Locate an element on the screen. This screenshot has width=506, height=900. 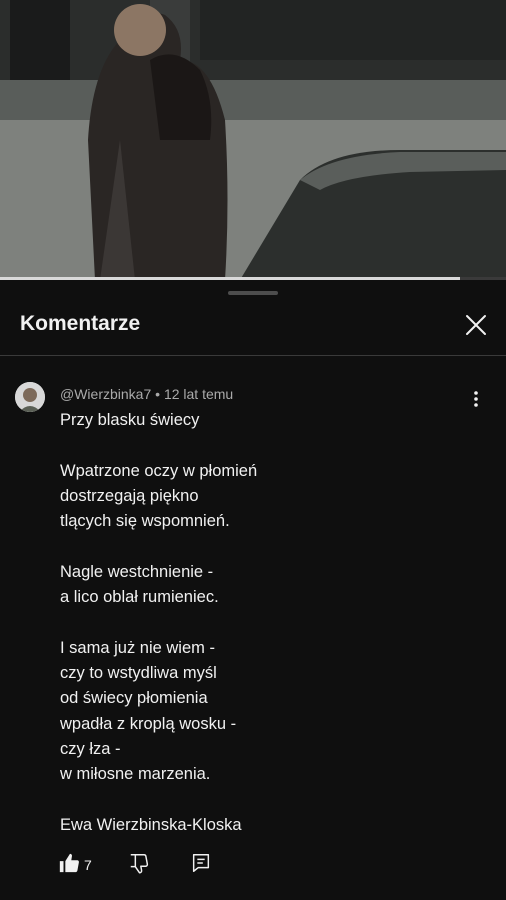
avatar-image is located at coordinates (30, 397).